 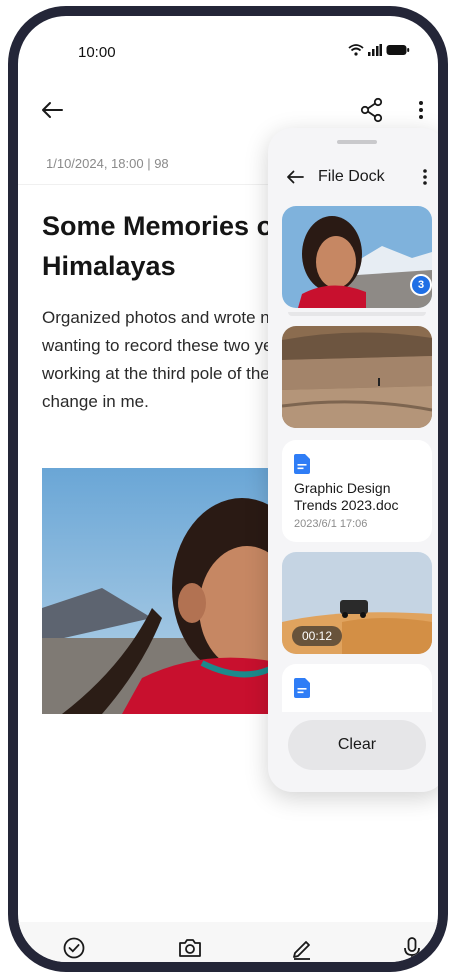 I want to click on camera-icon, so click(x=190, y=948).